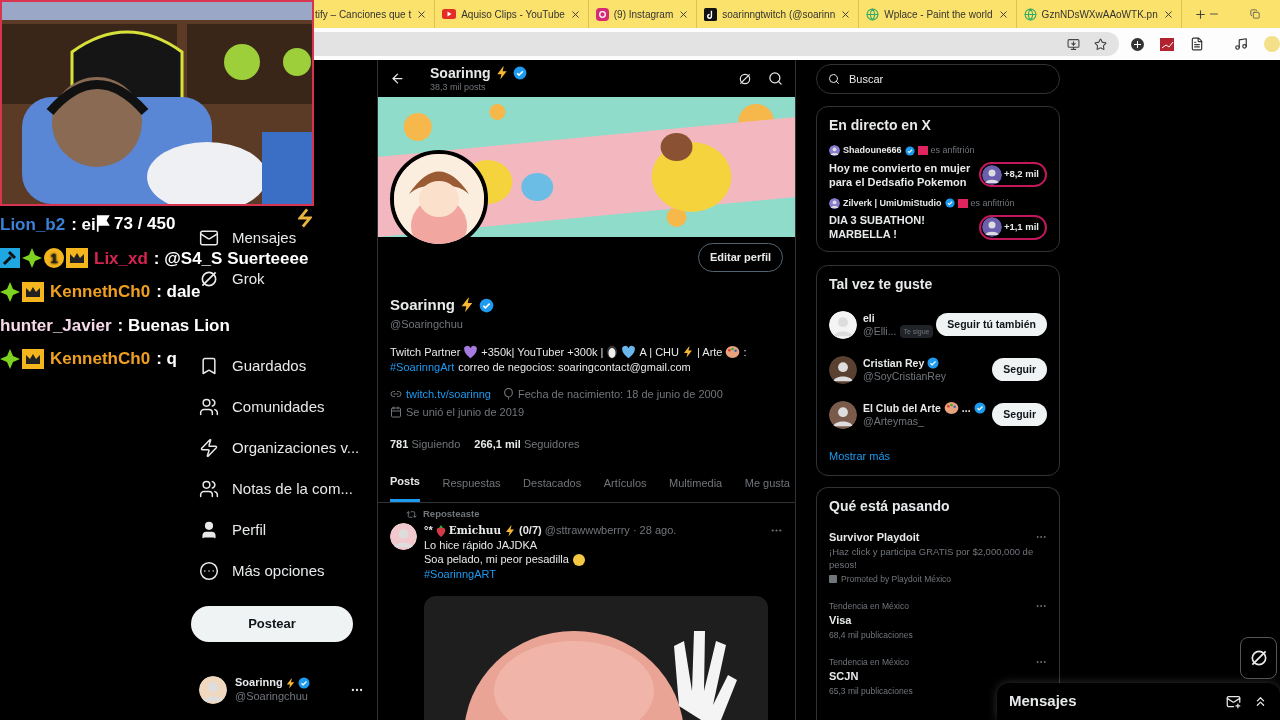 The width and height of the screenshot is (1280, 720). What do you see at coordinates (620, 394) in the screenshot?
I see `birthday-text: Fecha de nacimiento: 18 de junio de 2000` at bounding box center [620, 394].